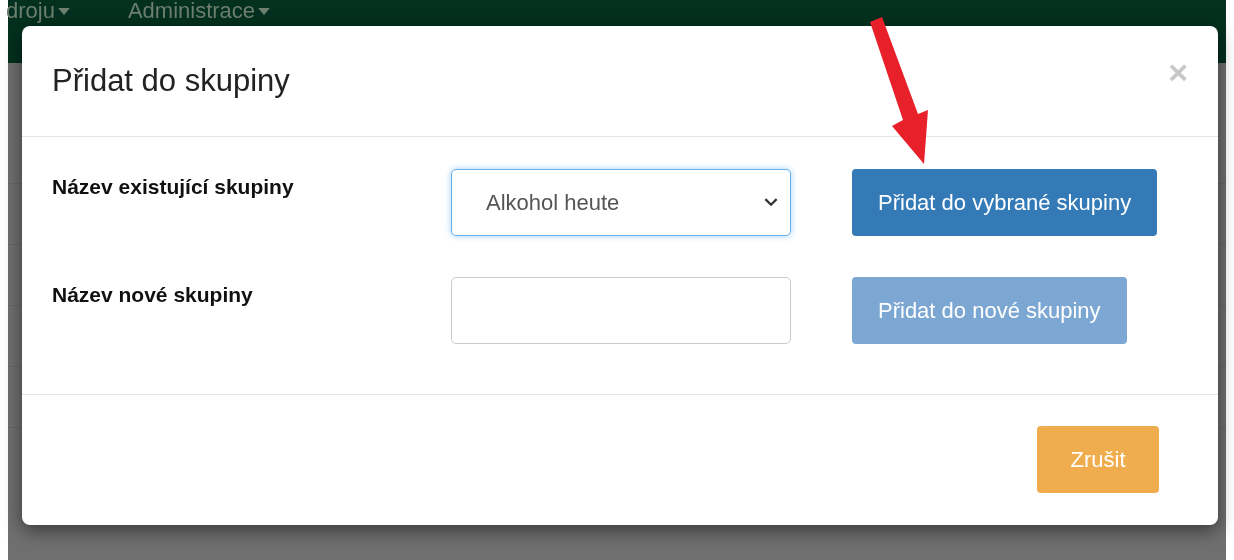 This screenshot has width=1234, height=560. I want to click on chevron-icon, so click(771, 202).